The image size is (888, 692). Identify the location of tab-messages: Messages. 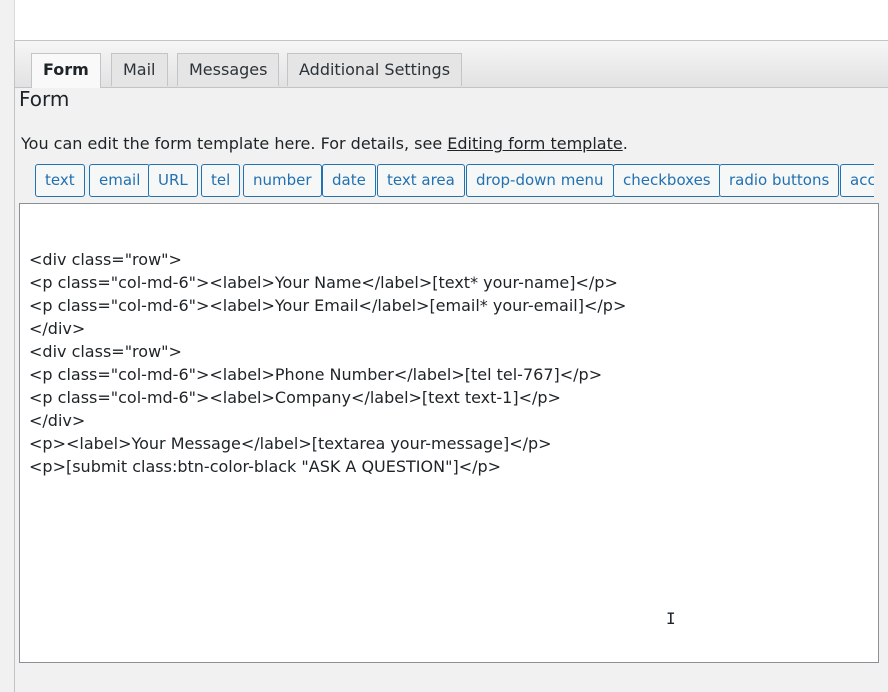
(228, 69).